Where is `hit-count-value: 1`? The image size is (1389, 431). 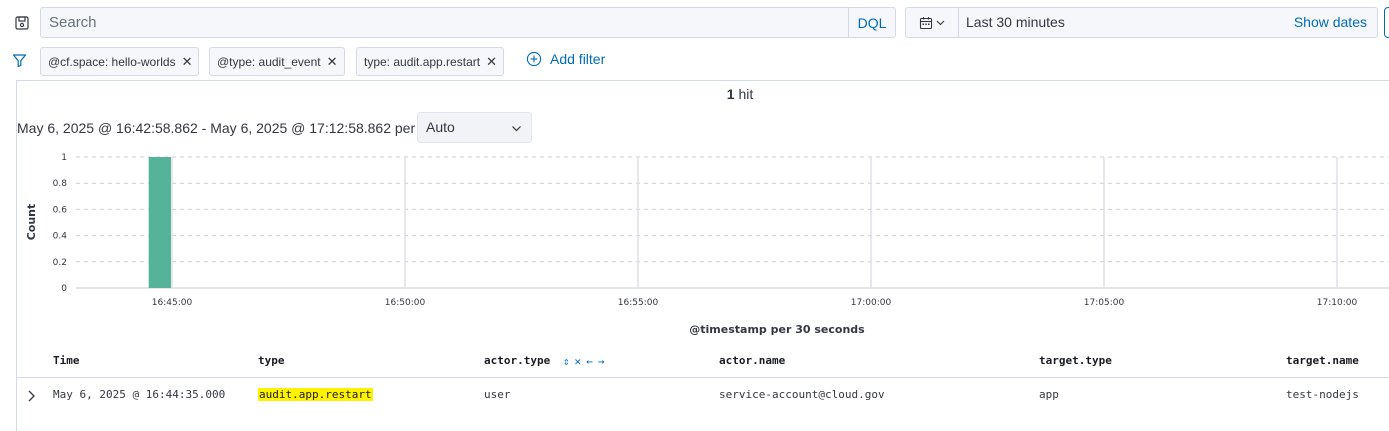
hit-count-value: 1 is located at coordinates (730, 94).